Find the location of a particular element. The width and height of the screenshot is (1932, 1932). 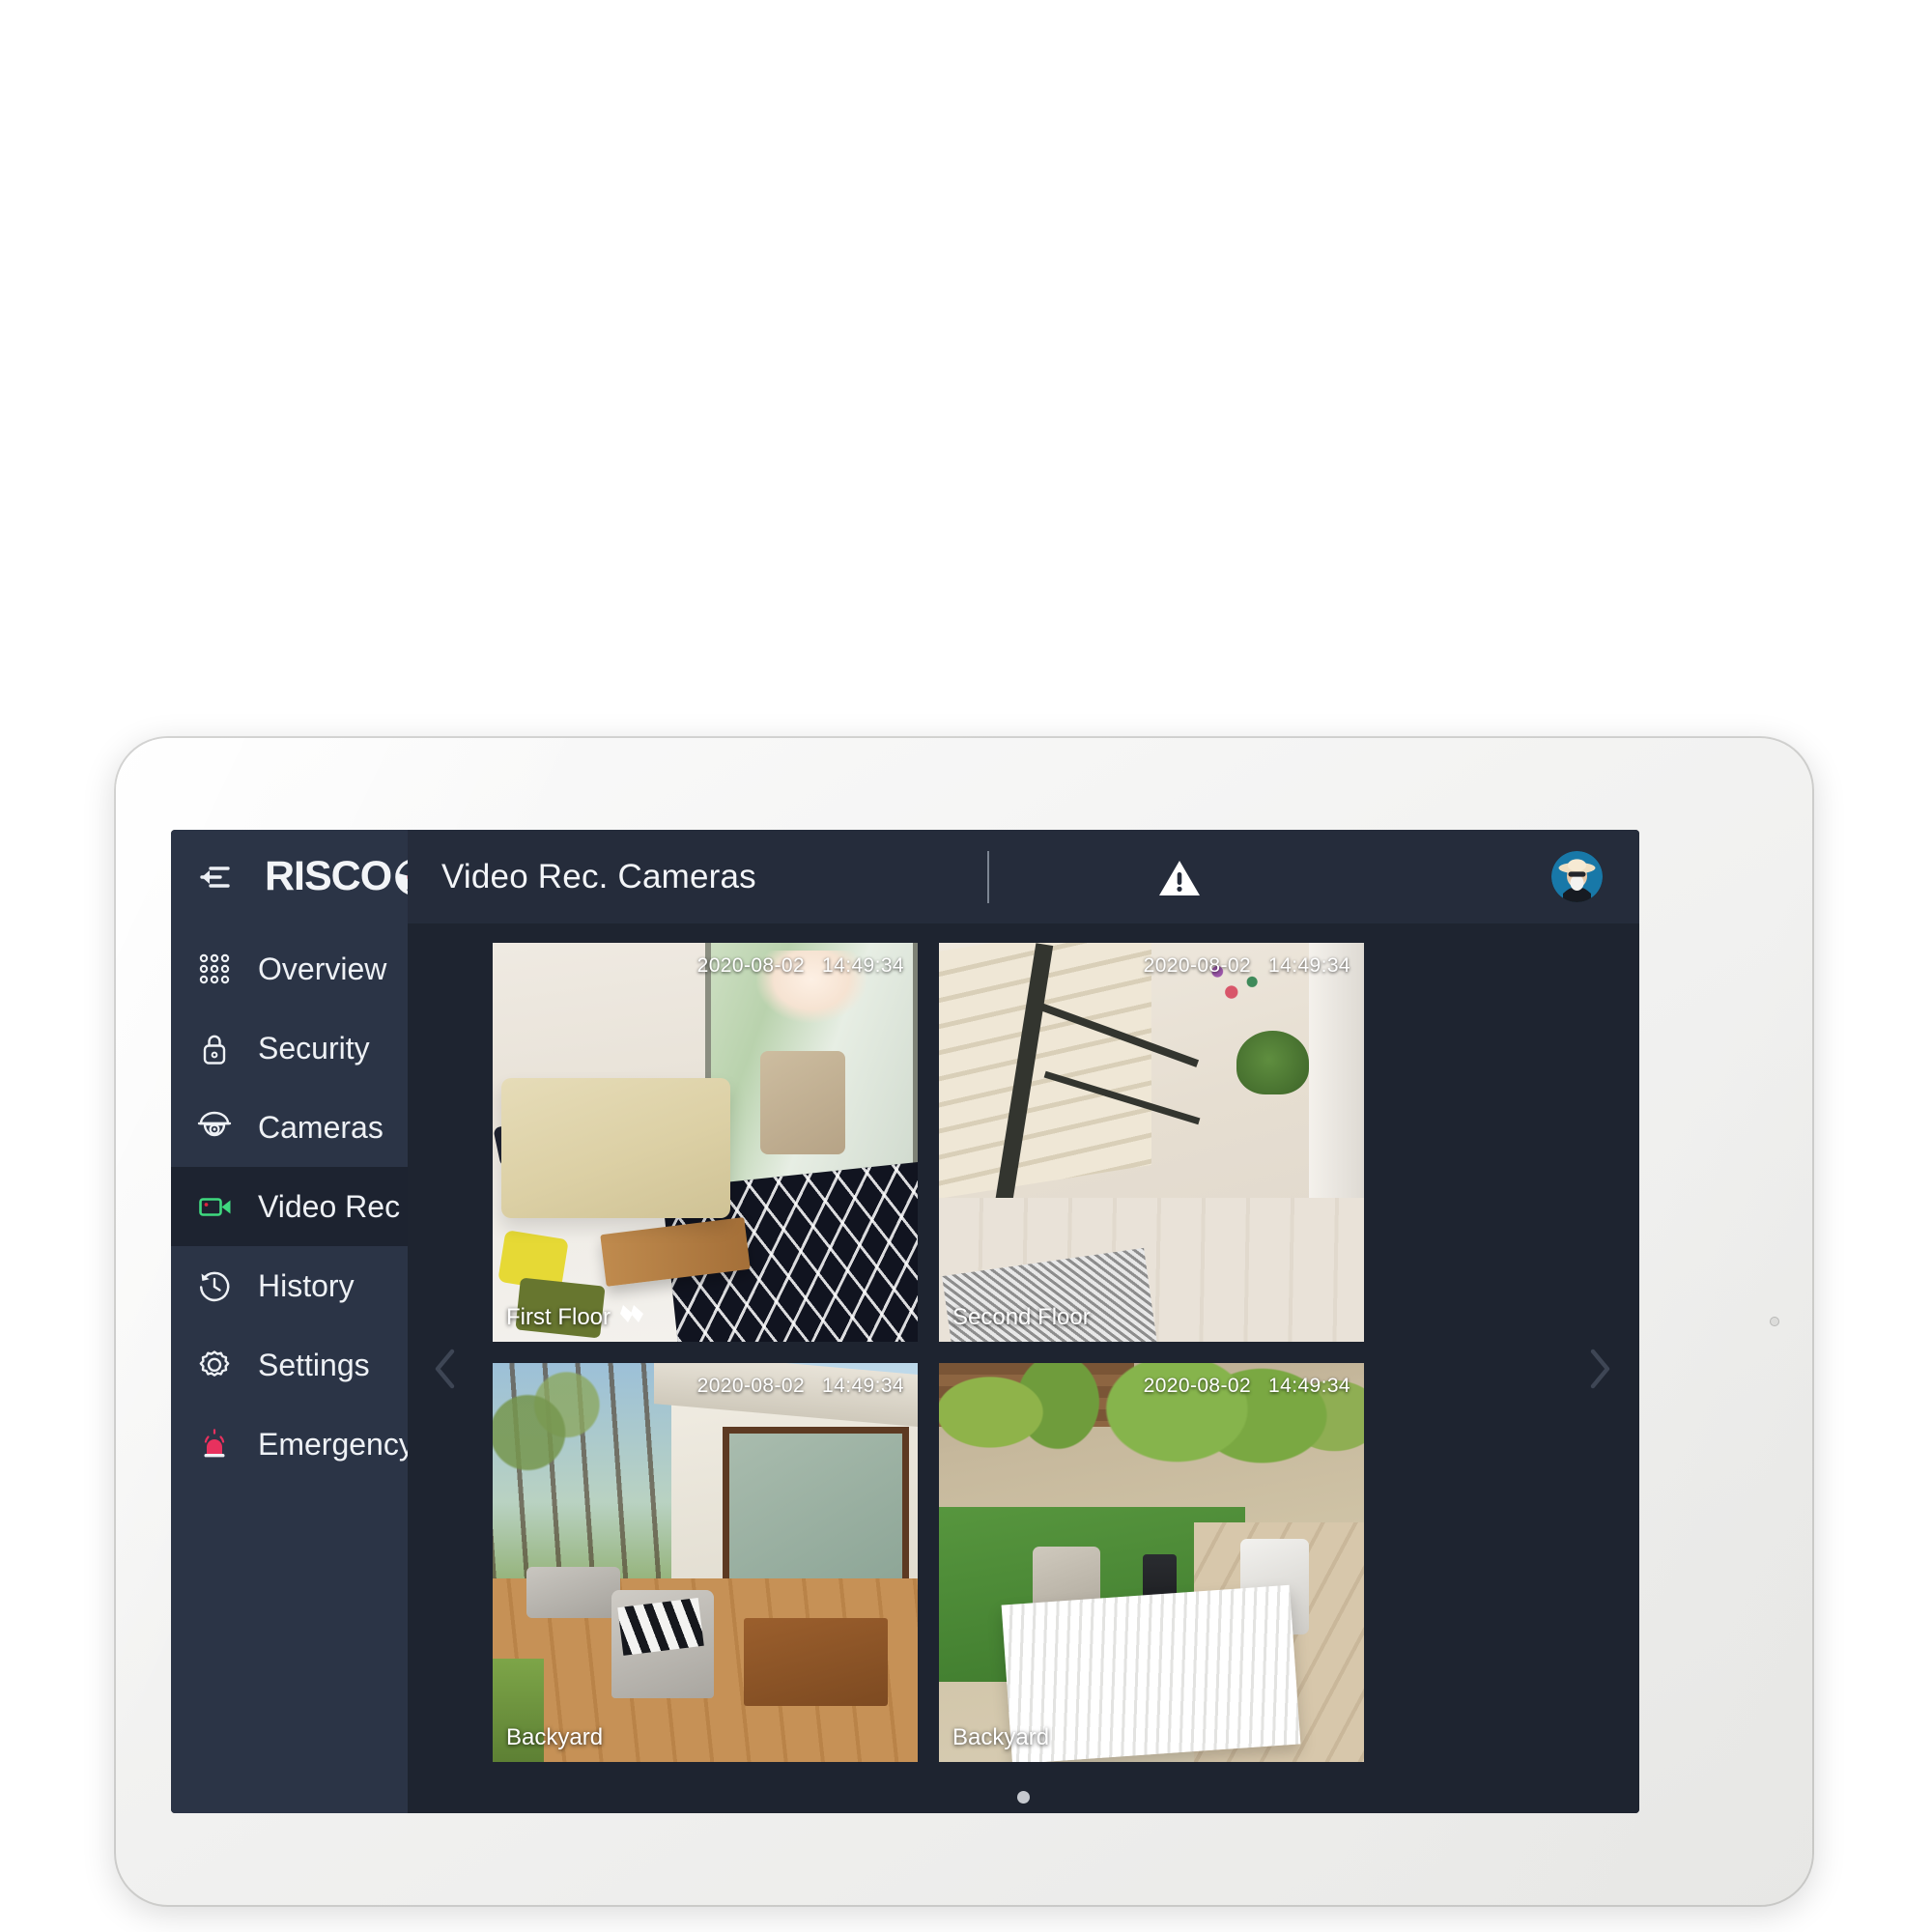

grid-dots-icon is located at coordinates (214, 969).